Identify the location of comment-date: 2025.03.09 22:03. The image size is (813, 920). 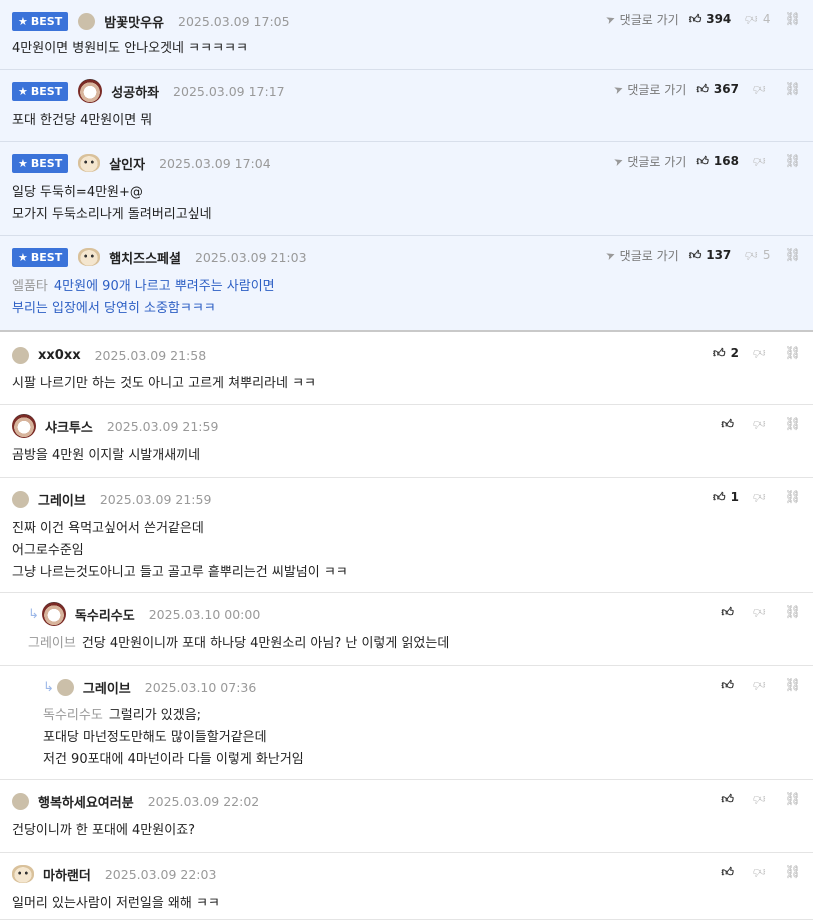
(160, 874).